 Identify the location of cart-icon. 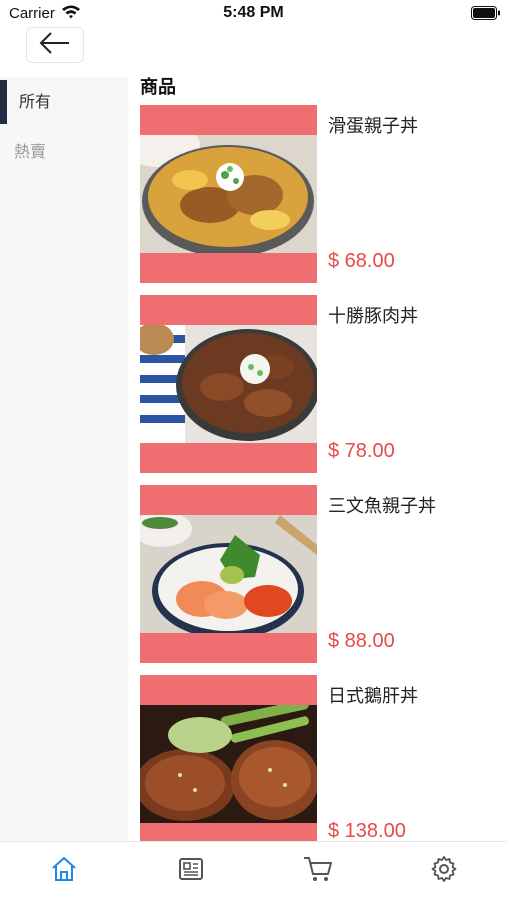
(318, 871).